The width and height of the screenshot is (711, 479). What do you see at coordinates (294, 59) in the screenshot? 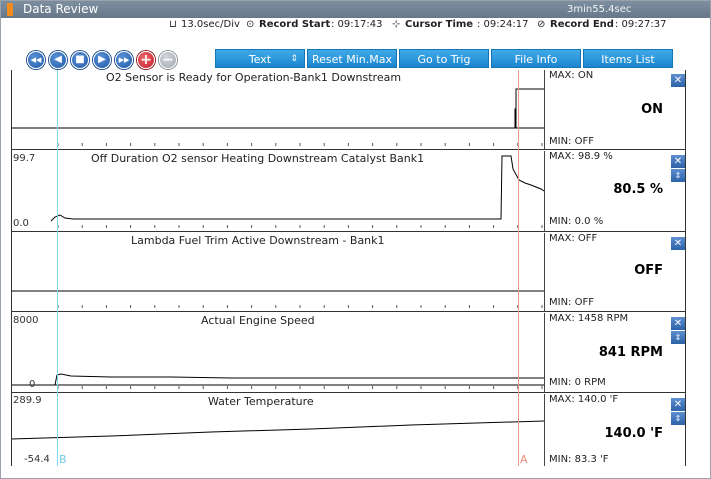
I see `select-arrows-icon: ⇕` at bounding box center [294, 59].